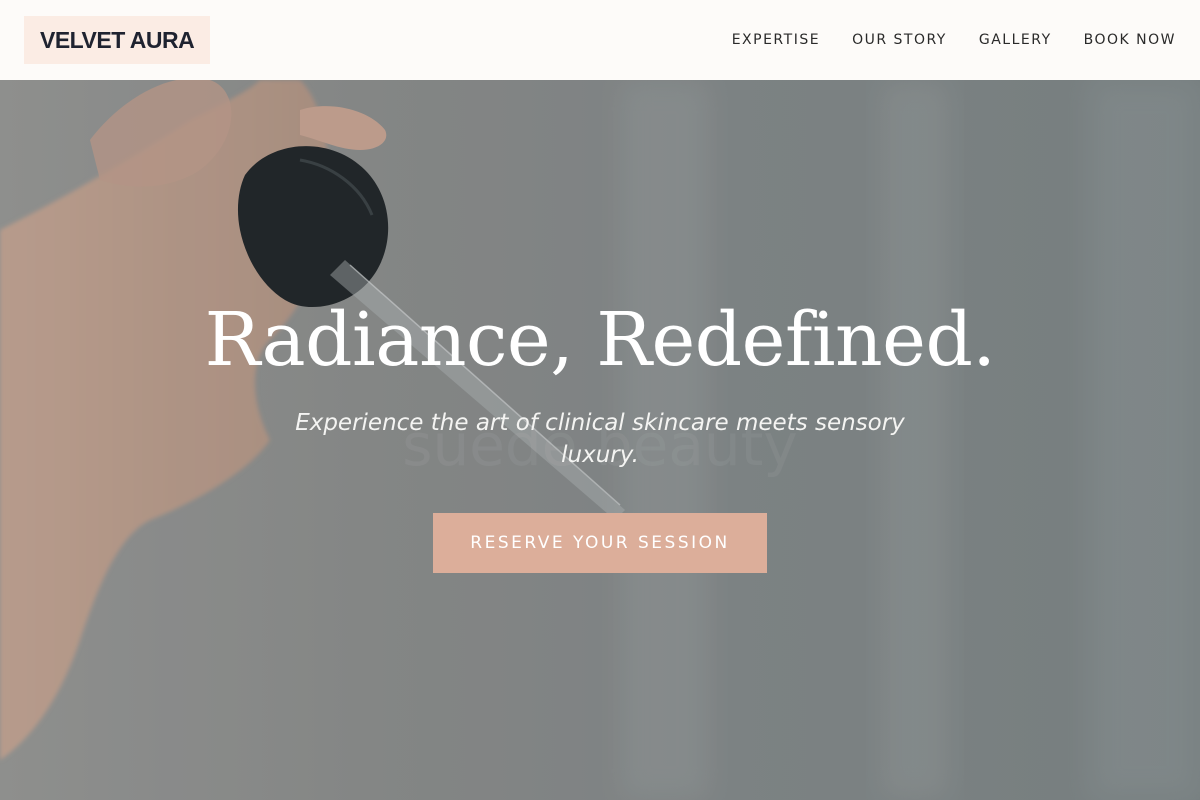 The width and height of the screenshot is (1200, 800). I want to click on nav-link-book-now: BOOK NOW, so click(1130, 40).